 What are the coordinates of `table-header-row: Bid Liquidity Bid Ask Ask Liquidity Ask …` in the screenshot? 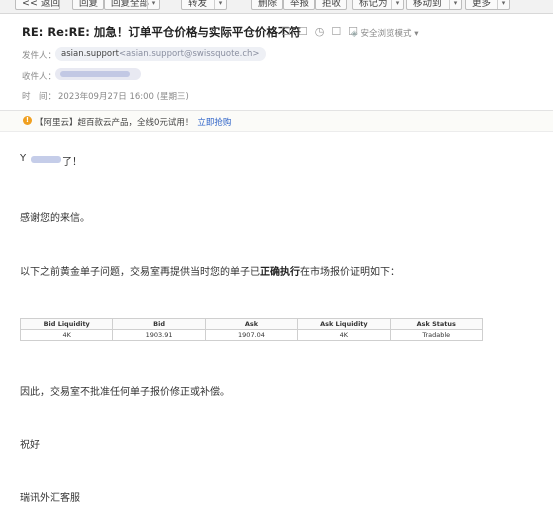 It's located at (251, 324).